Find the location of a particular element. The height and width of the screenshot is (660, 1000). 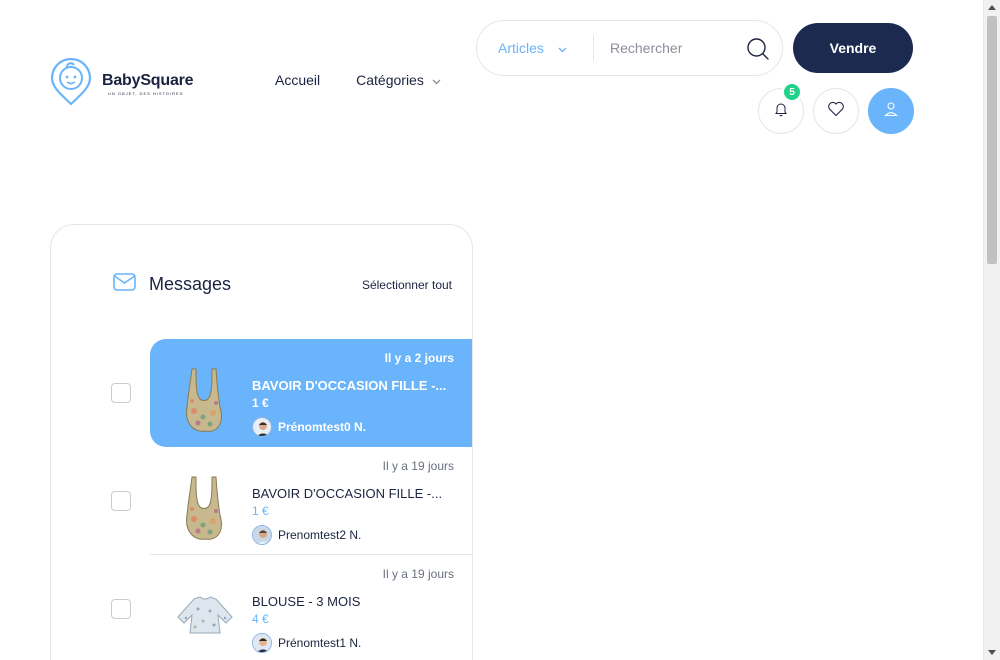

baby-face-logo-icon is located at coordinates (71, 84).